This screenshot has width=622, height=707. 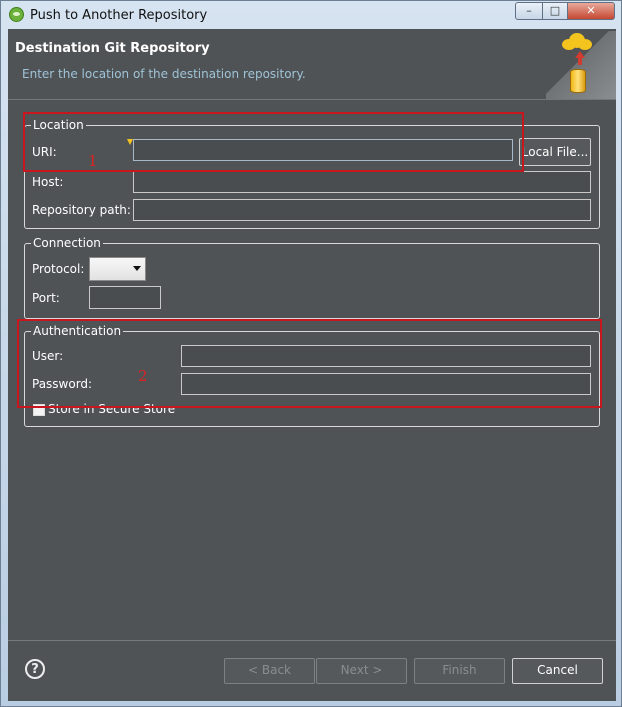 I want to click on cloud-push-icon, so click(x=577, y=42).